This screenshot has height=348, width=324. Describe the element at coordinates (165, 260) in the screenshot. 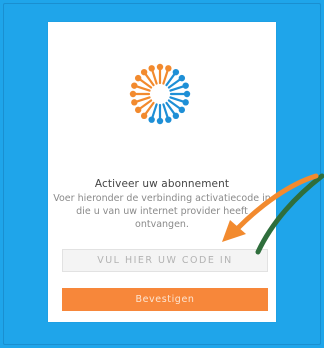

I see `activation-code-input` at that location.